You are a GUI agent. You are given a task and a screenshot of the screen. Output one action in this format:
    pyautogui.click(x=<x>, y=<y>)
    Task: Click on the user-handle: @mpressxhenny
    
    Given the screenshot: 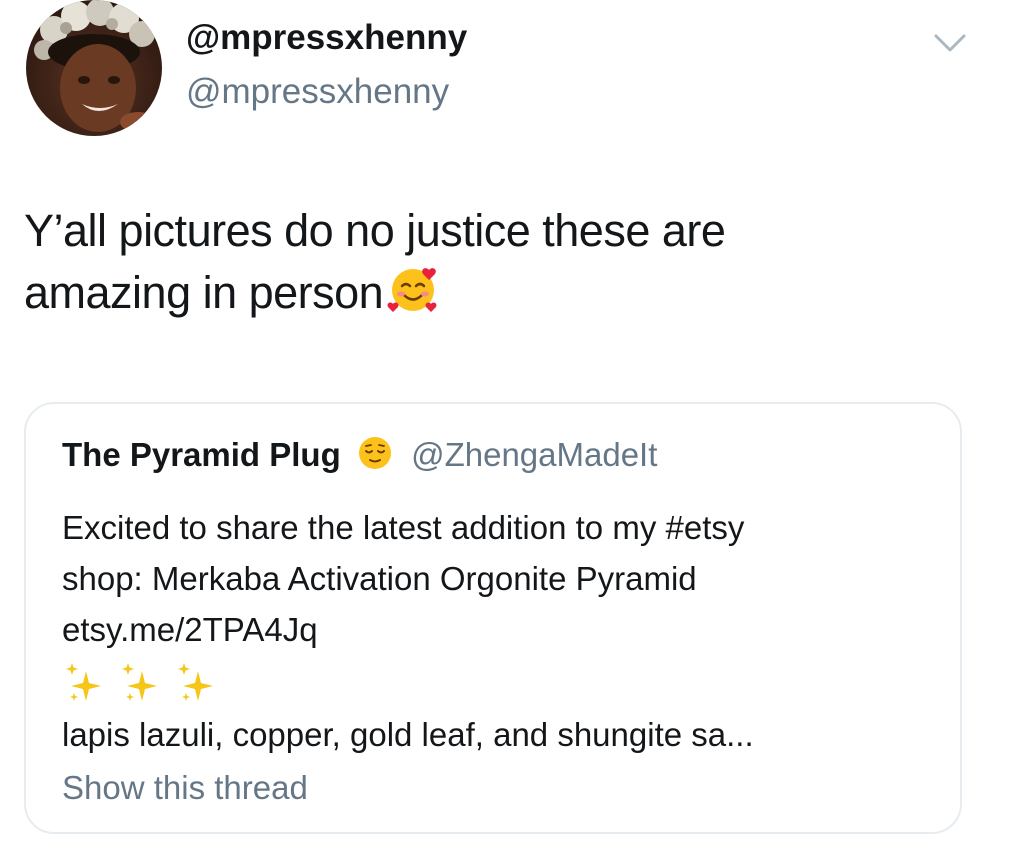 What is the action you would take?
    pyautogui.click(x=317, y=92)
    